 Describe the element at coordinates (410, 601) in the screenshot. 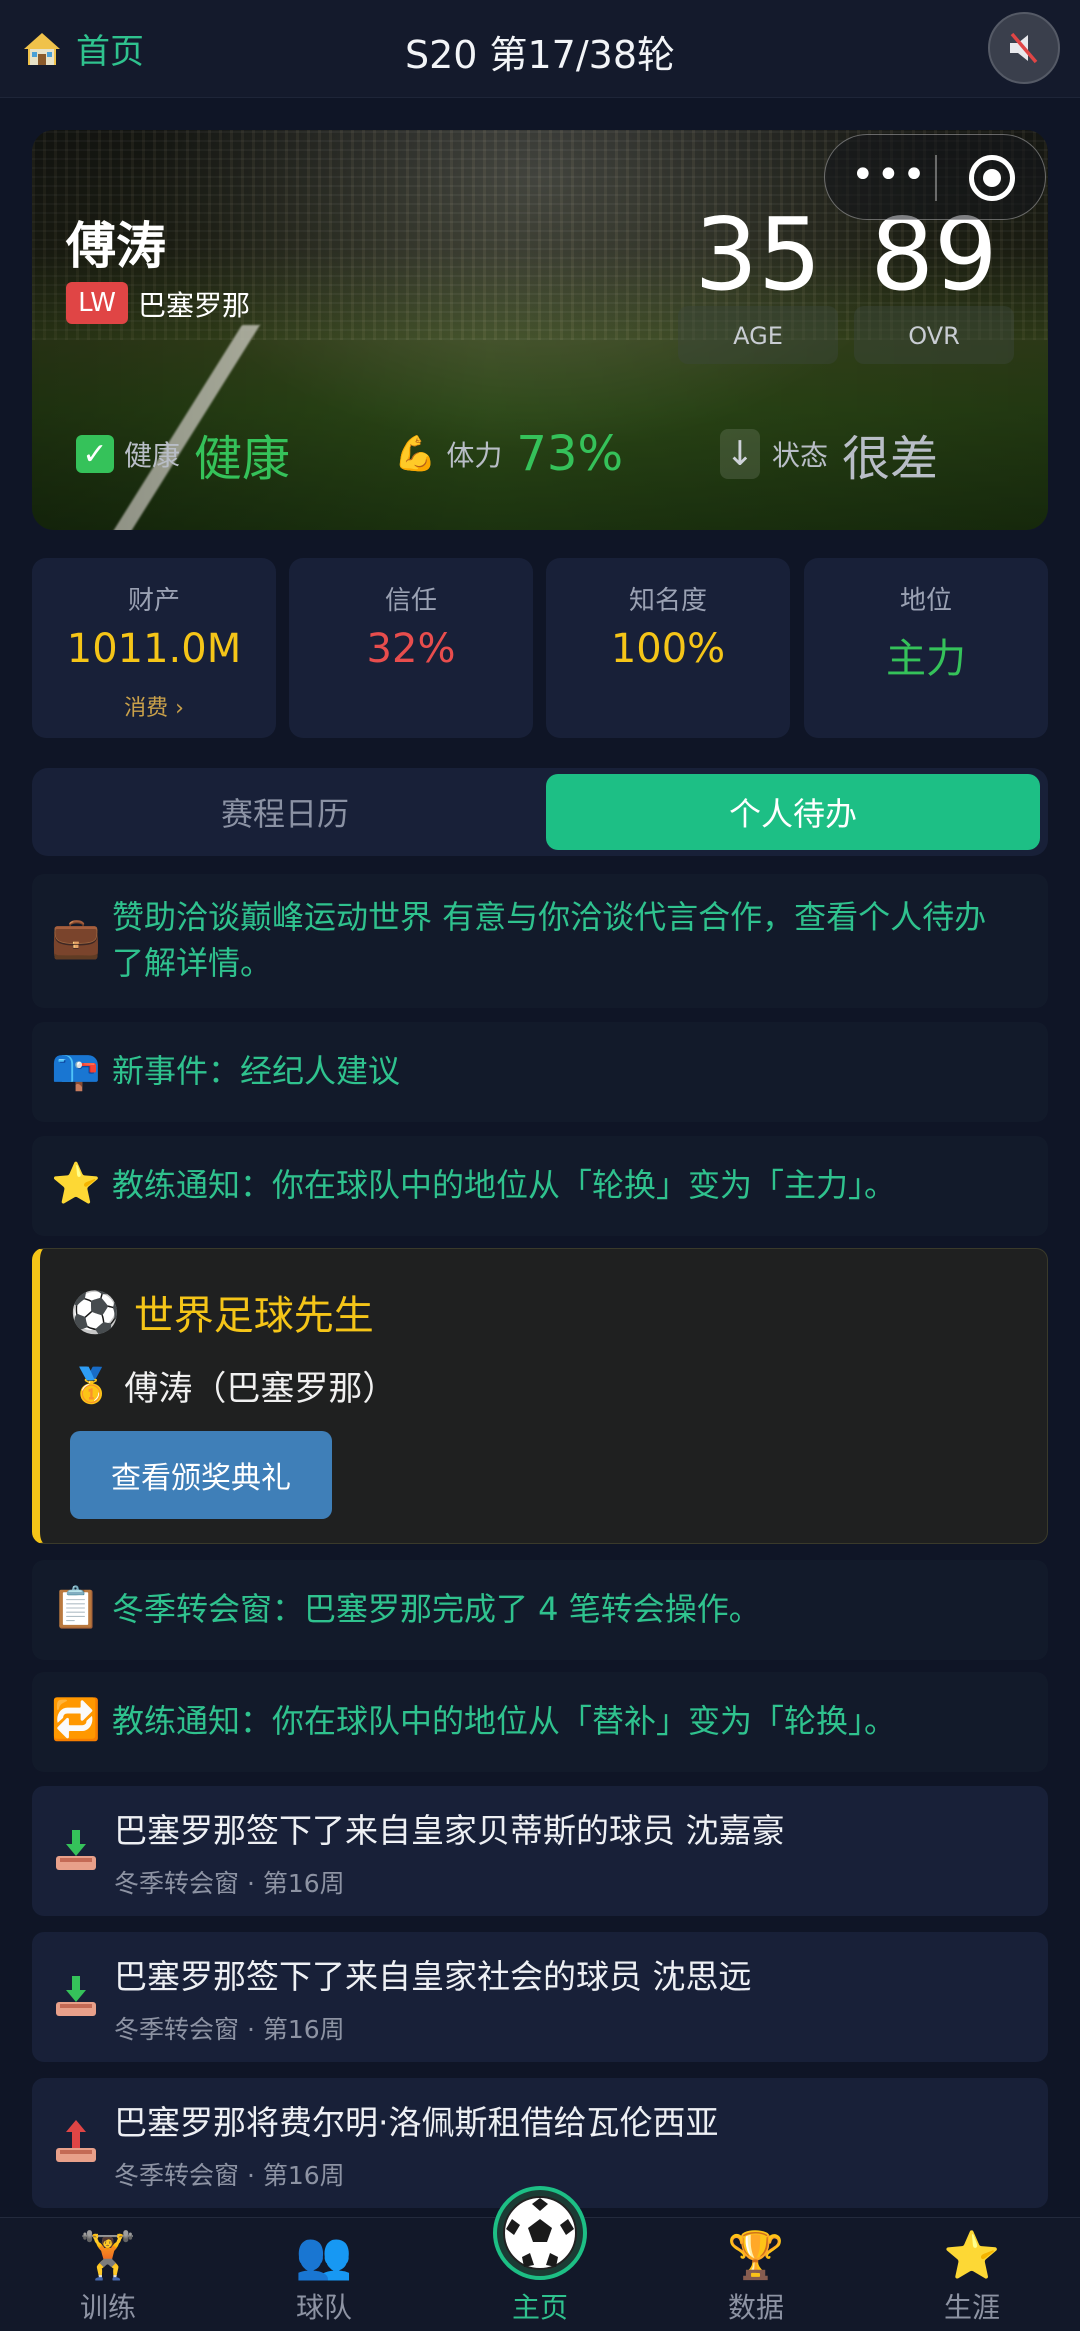

I see `trust-title: 信任` at that location.